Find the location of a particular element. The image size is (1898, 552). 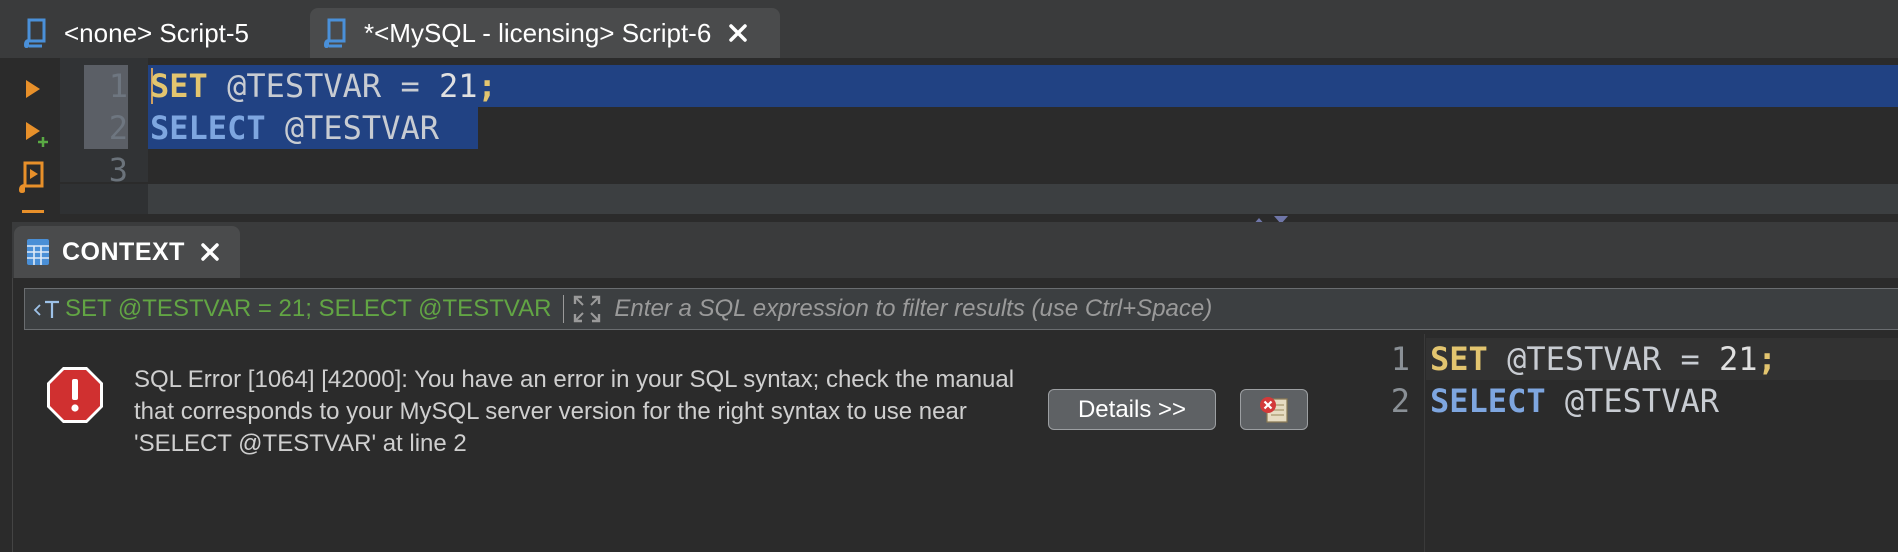

code-line-1: SET @TESTVAR = 21; is located at coordinates (323, 86).